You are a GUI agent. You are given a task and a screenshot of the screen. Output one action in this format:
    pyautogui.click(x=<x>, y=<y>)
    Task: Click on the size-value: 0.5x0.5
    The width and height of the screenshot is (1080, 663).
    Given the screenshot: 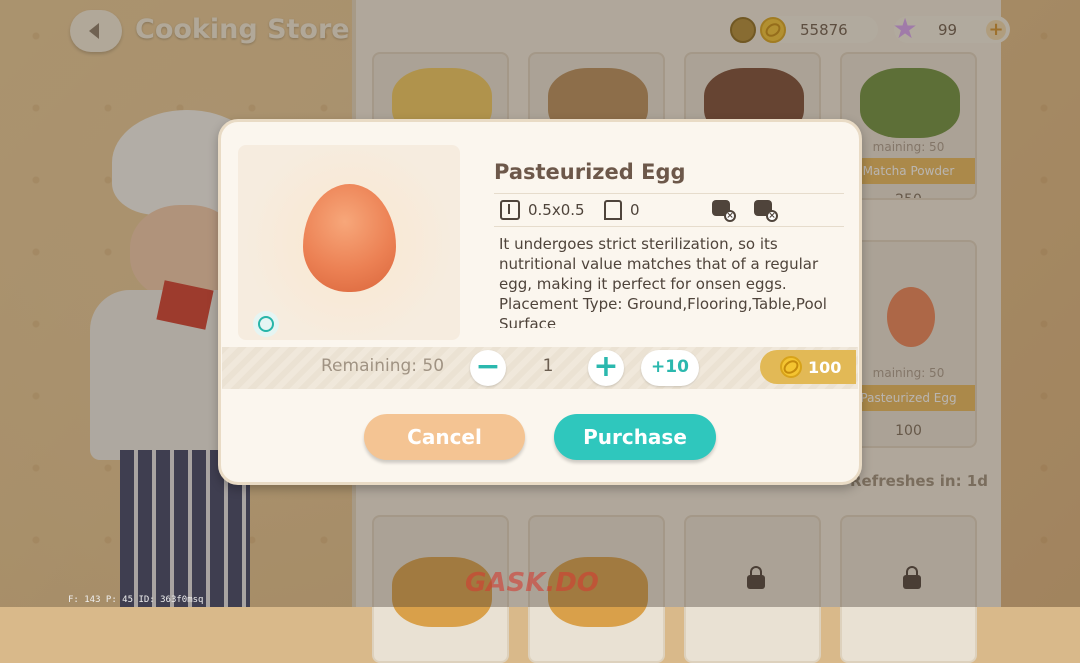 What is the action you would take?
    pyautogui.click(x=556, y=210)
    